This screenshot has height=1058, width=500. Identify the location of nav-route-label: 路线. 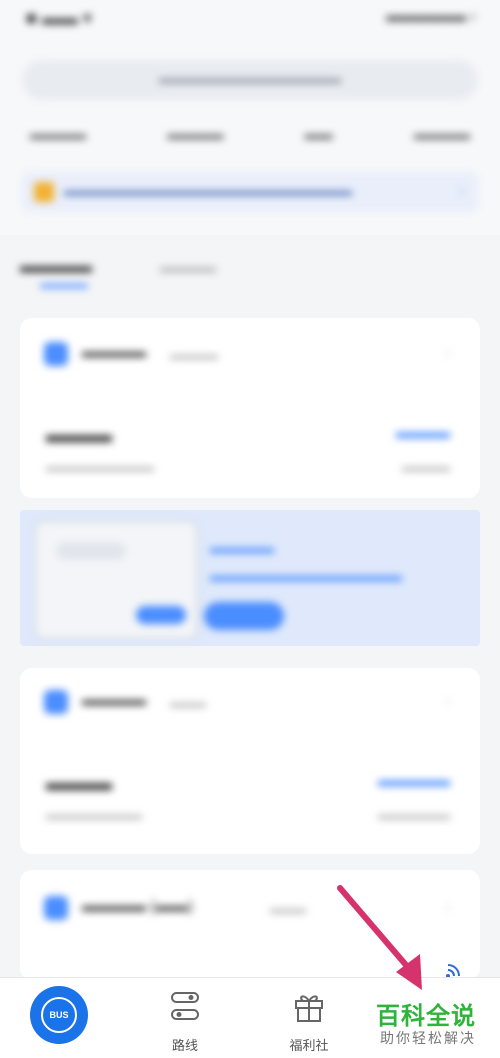
(184, 1045).